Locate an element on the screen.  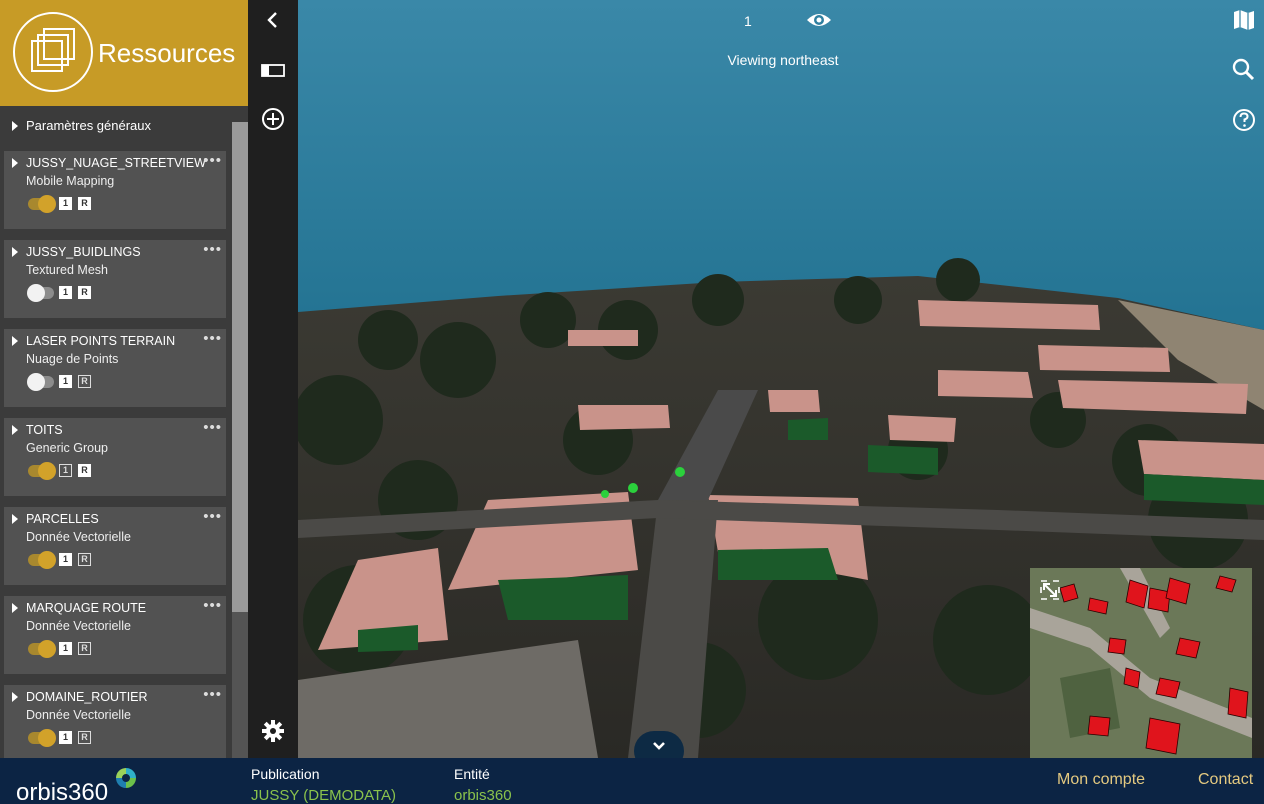
add-circle-icon is located at coordinates (273, 119).